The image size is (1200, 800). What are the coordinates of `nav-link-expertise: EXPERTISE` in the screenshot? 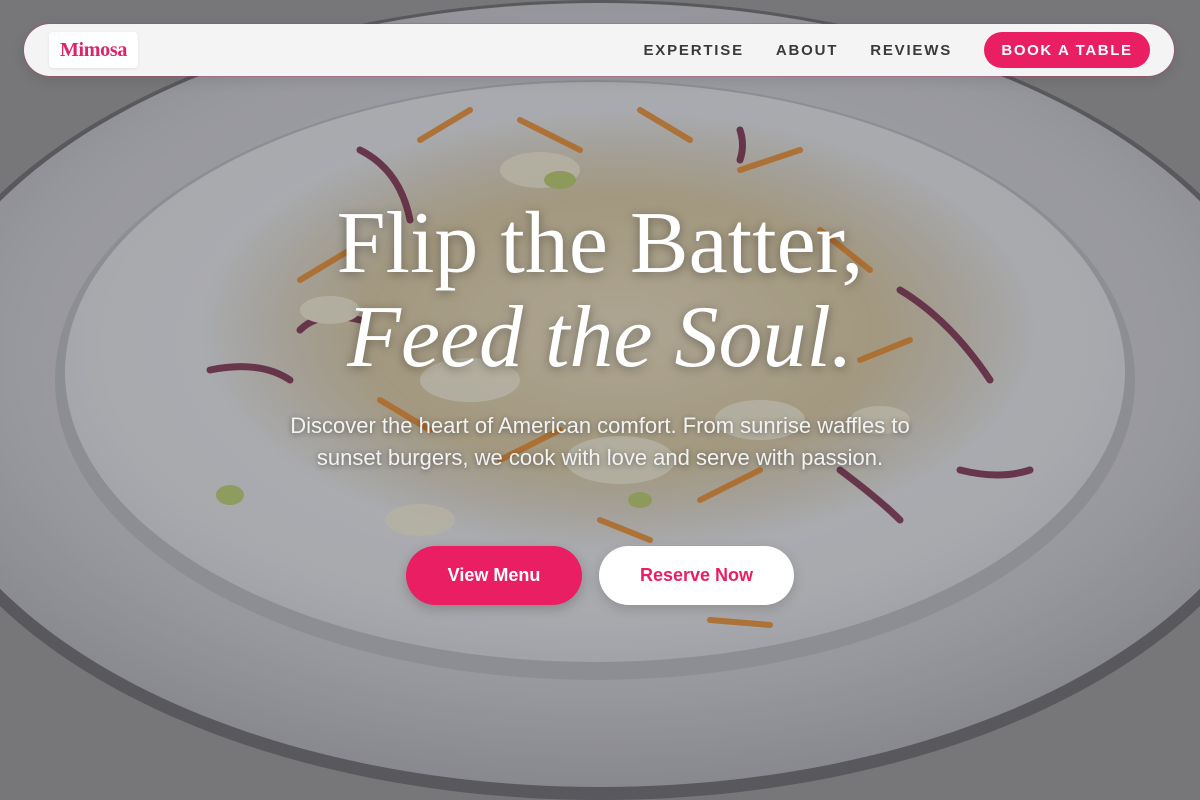 It's located at (693, 50).